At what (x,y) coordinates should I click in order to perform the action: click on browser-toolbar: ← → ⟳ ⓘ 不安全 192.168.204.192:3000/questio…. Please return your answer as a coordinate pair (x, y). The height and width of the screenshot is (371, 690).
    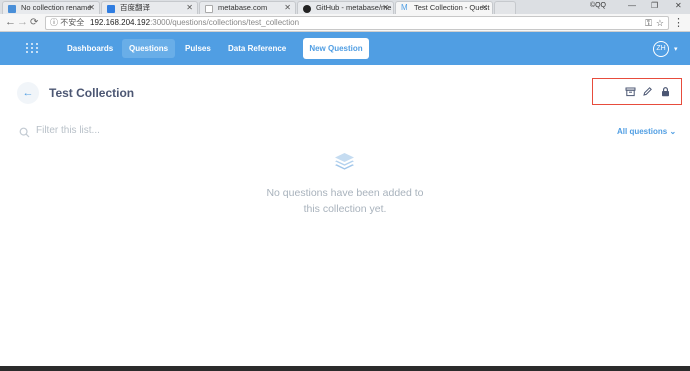
    Looking at the image, I should click on (345, 23).